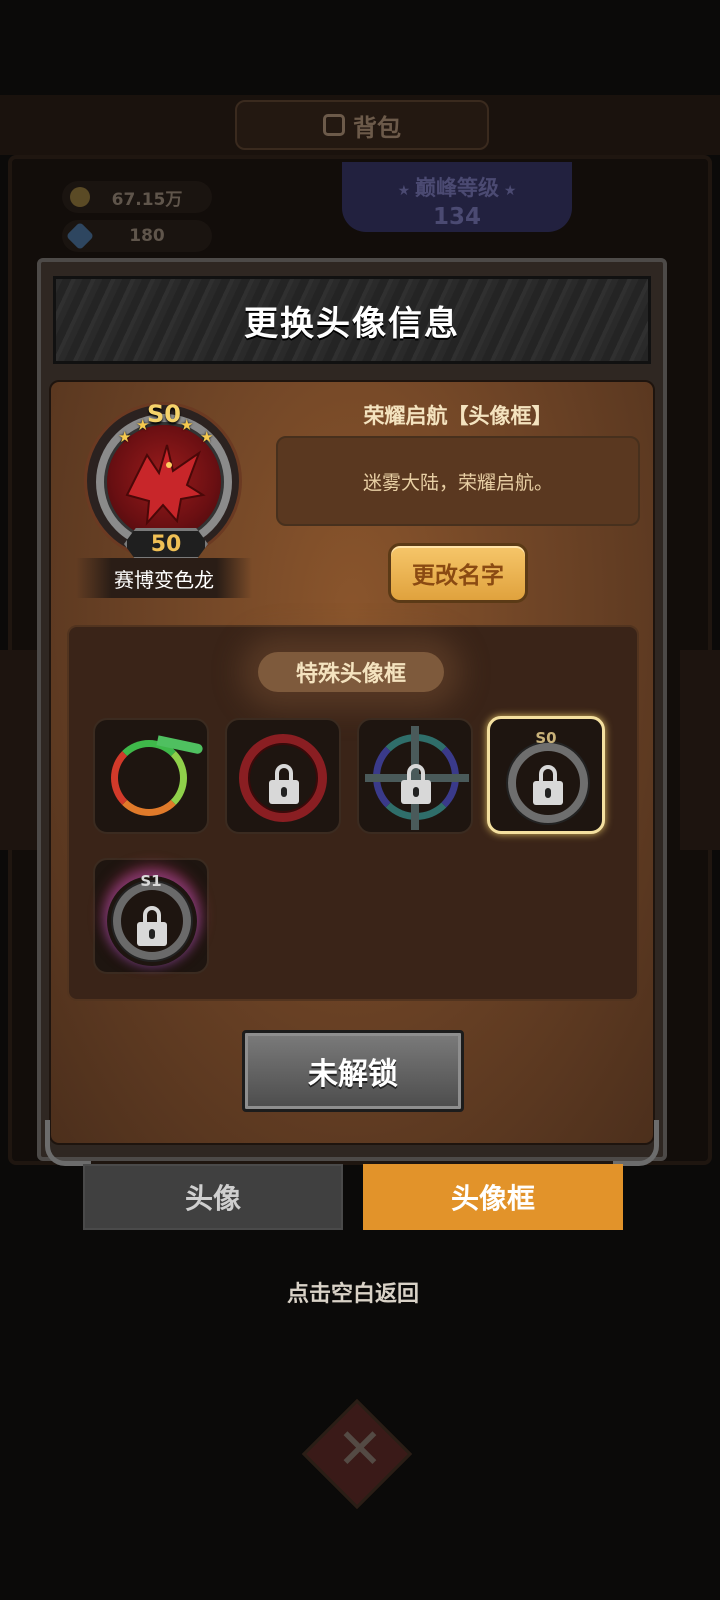  Describe the element at coordinates (377, 127) in the screenshot. I see `background-title: 背包` at that location.